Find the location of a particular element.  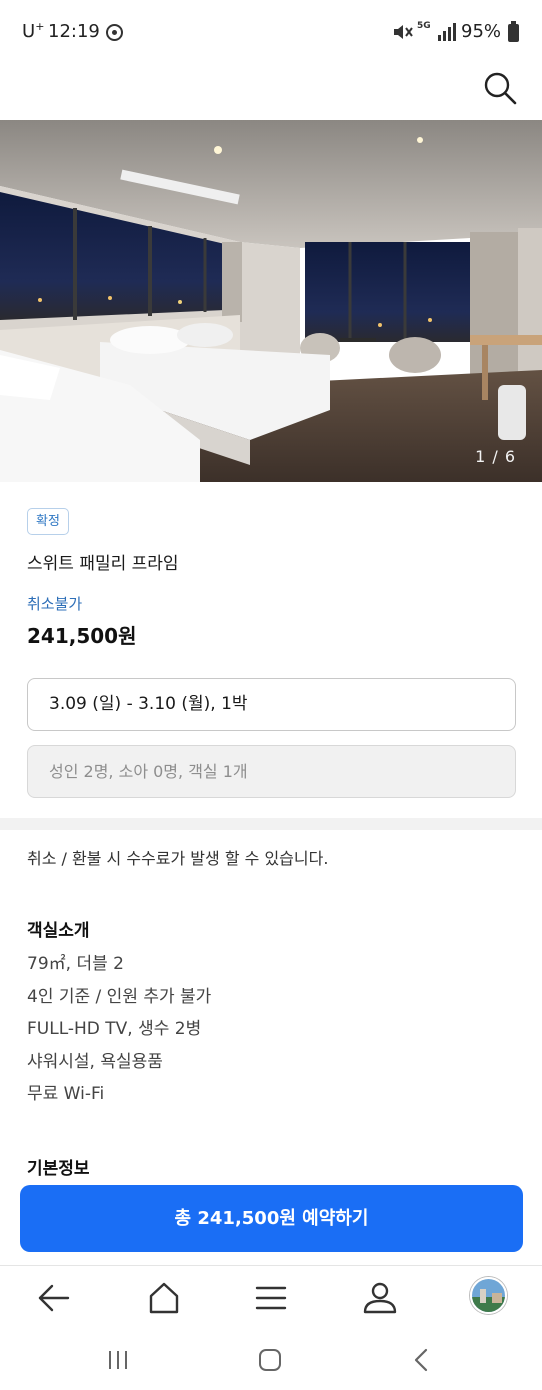

search-icon is located at coordinates (500, 88).